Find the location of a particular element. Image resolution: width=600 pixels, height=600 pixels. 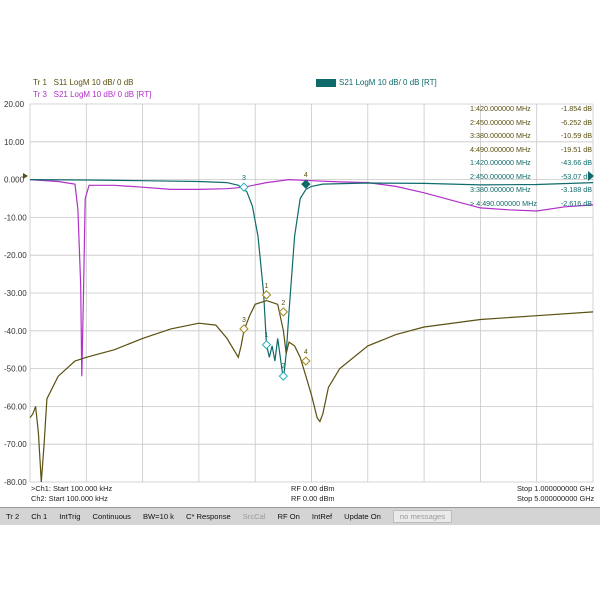

ch2-rf-power: RF 0.00 dBm is located at coordinates (313, 498).